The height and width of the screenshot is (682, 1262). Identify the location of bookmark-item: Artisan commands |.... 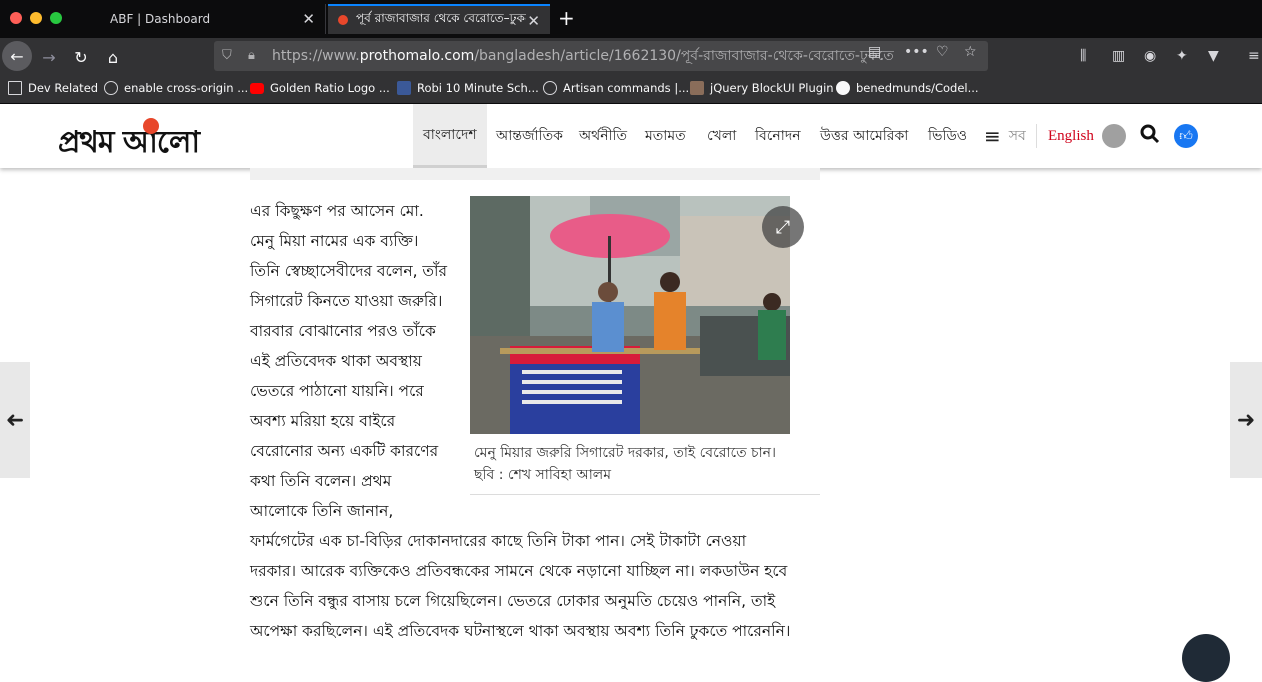
(616, 88).